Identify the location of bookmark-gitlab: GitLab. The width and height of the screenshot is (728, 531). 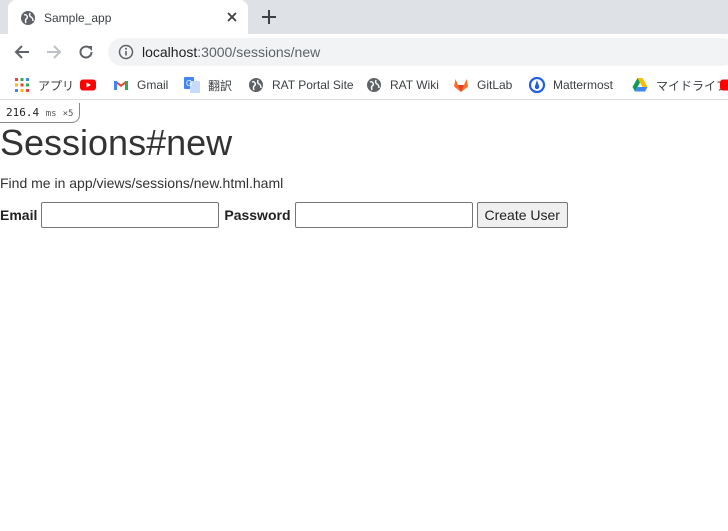
(482, 85).